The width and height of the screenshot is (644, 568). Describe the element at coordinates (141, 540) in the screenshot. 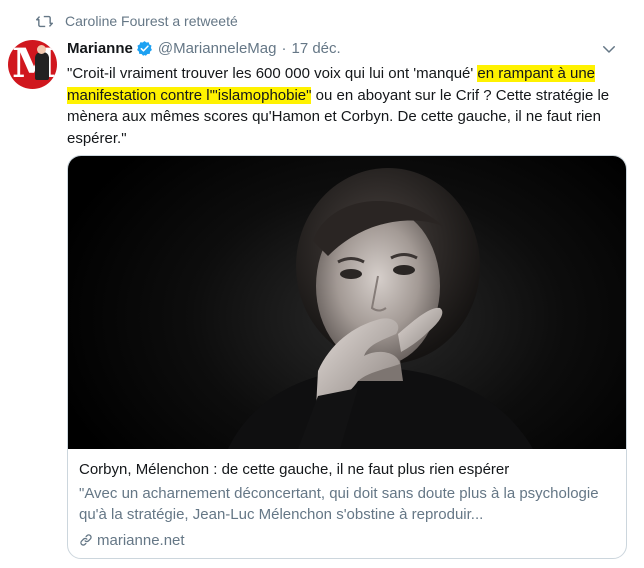

I see `card-domain: marianne.net` at that location.